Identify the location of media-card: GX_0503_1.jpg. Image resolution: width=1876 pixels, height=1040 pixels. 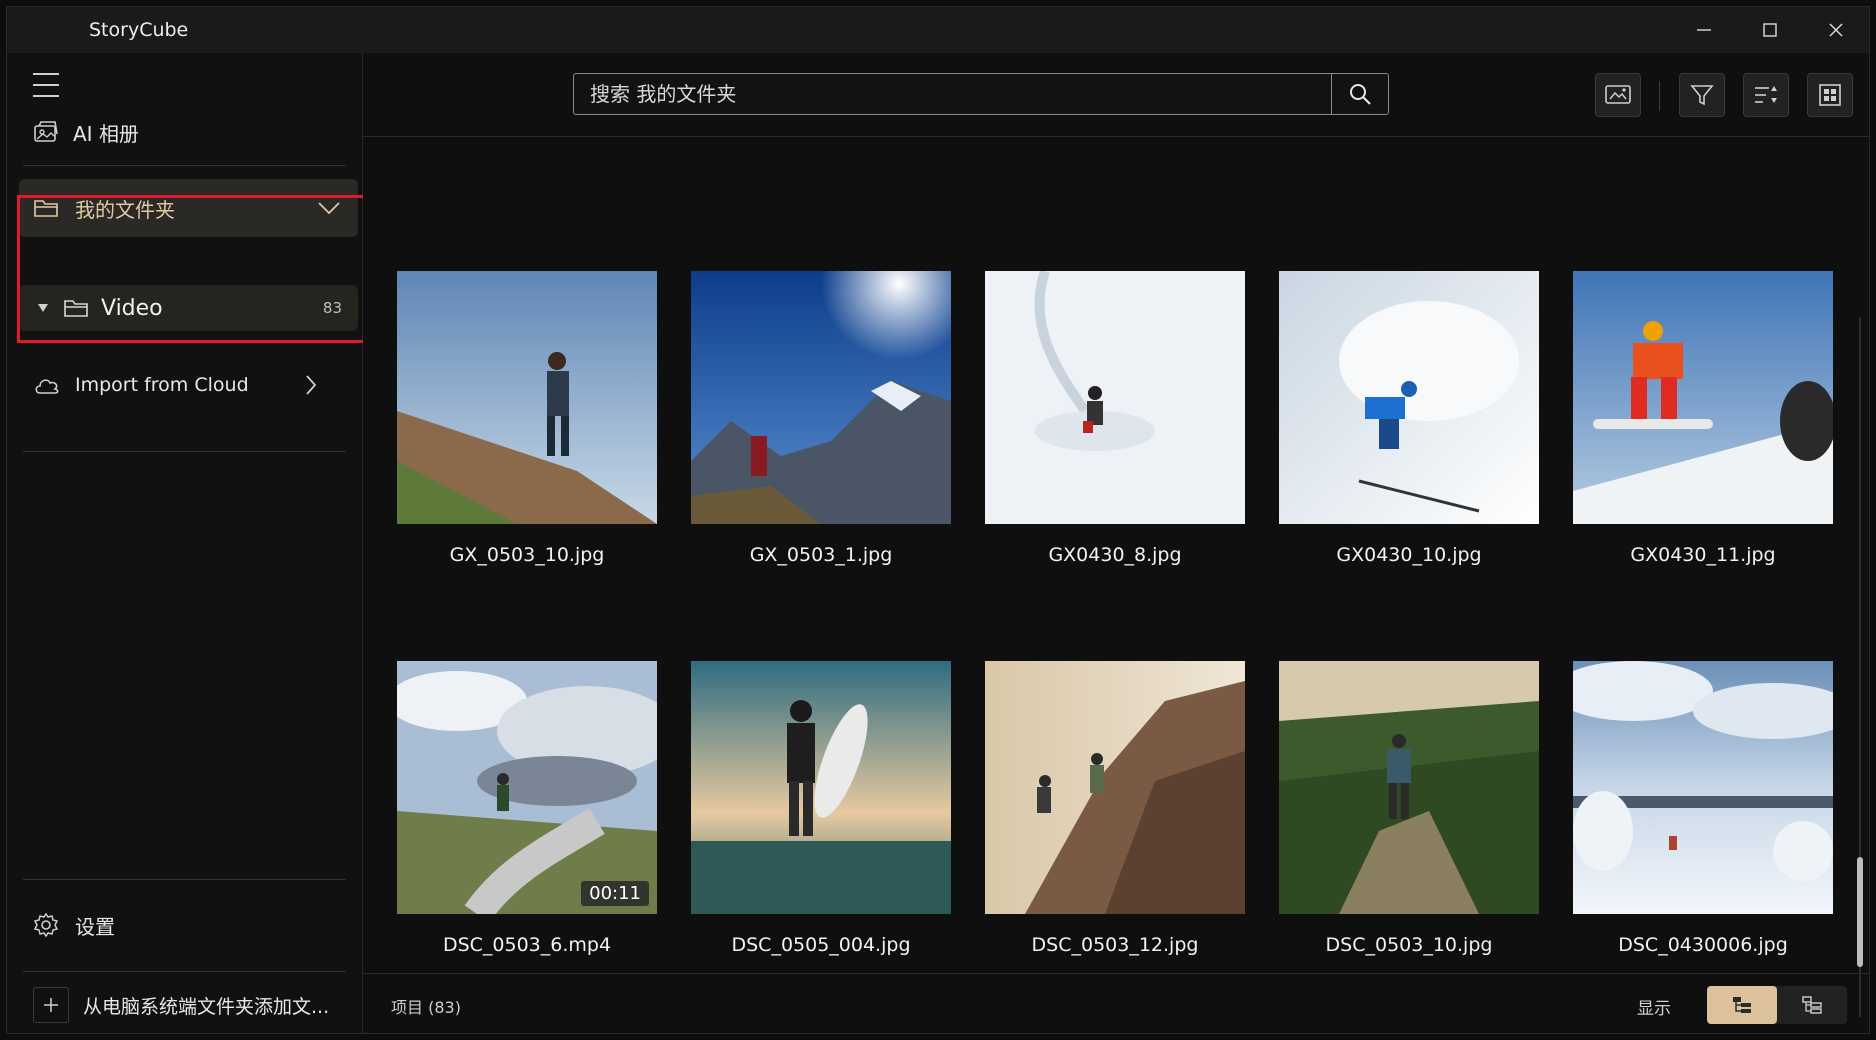
(821, 418).